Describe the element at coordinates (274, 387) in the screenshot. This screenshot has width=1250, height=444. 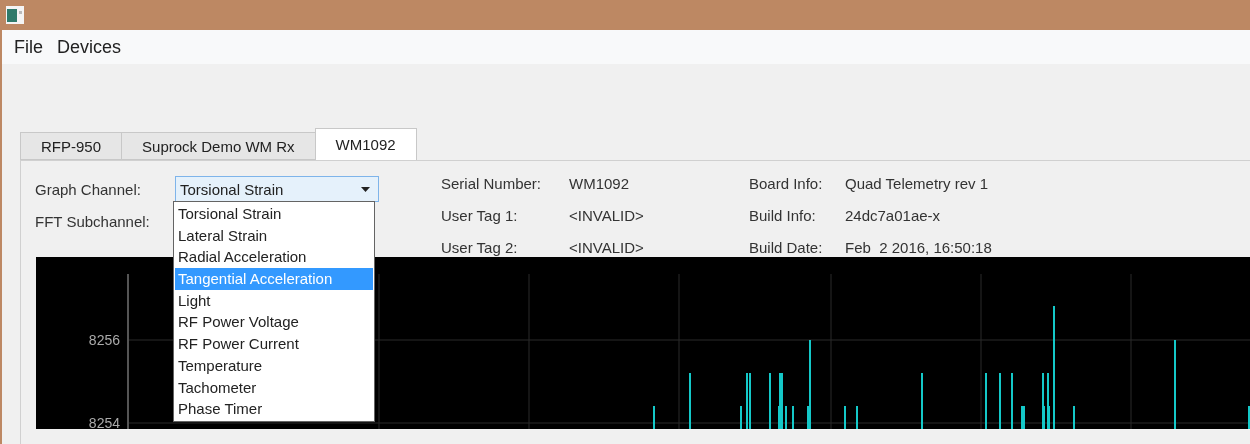
I see `dropdown-option: Tachometer` at that location.